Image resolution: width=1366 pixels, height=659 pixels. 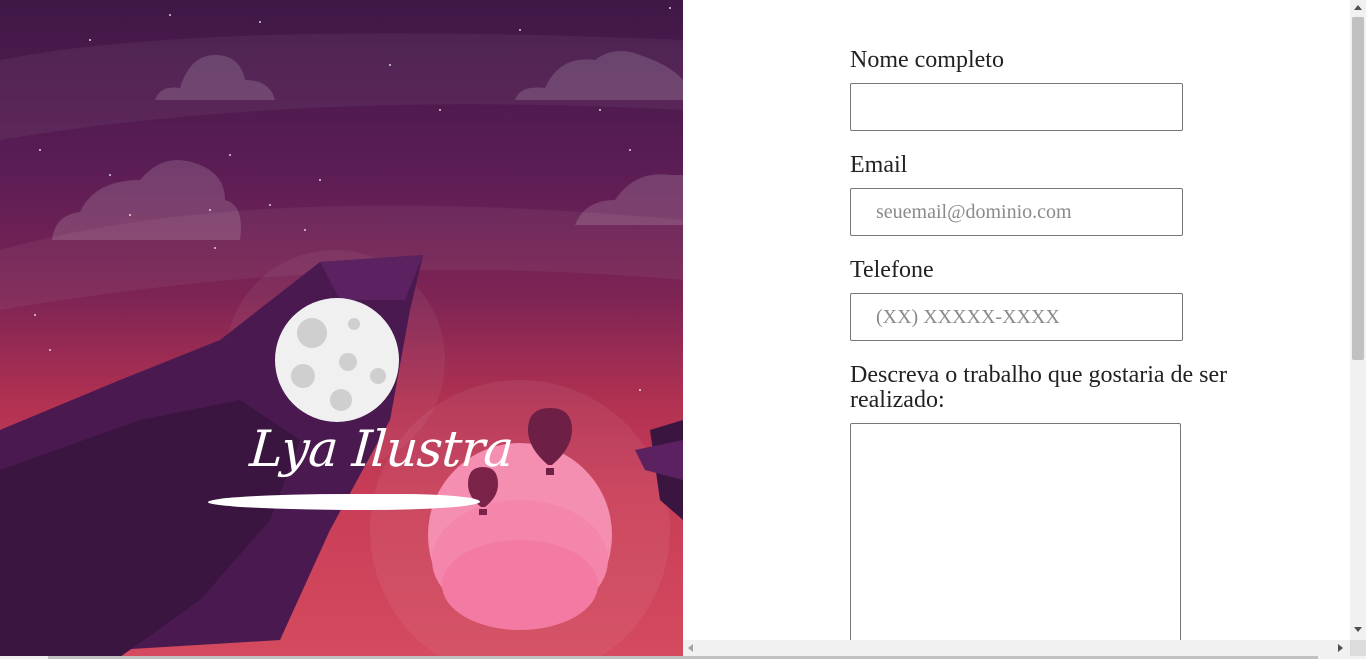 What do you see at coordinates (1015, 531) in the screenshot?
I see `description-textarea` at bounding box center [1015, 531].